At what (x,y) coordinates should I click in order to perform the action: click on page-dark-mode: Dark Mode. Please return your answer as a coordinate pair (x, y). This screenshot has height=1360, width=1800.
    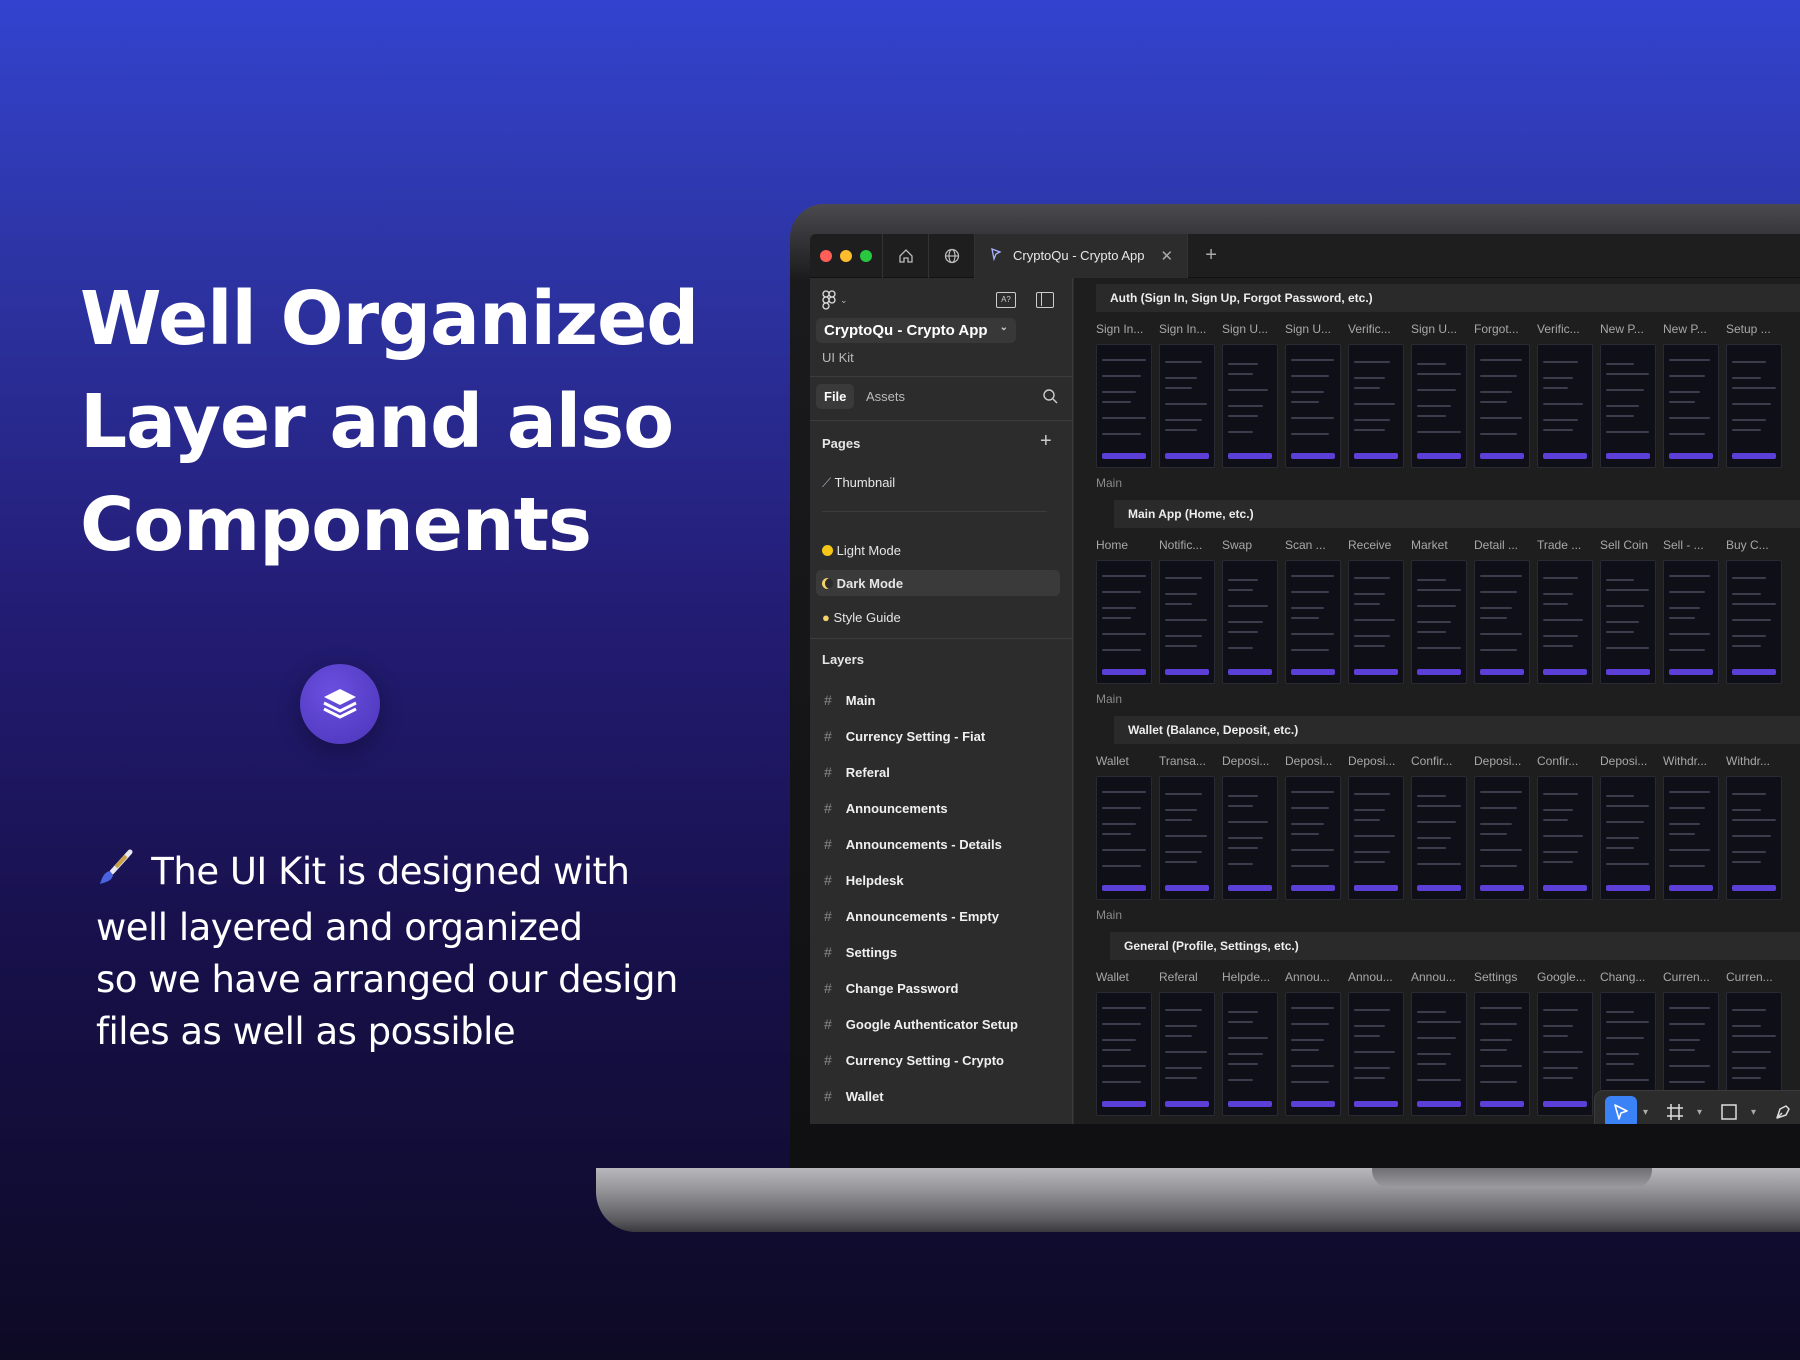
    Looking at the image, I should click on (862, 583).